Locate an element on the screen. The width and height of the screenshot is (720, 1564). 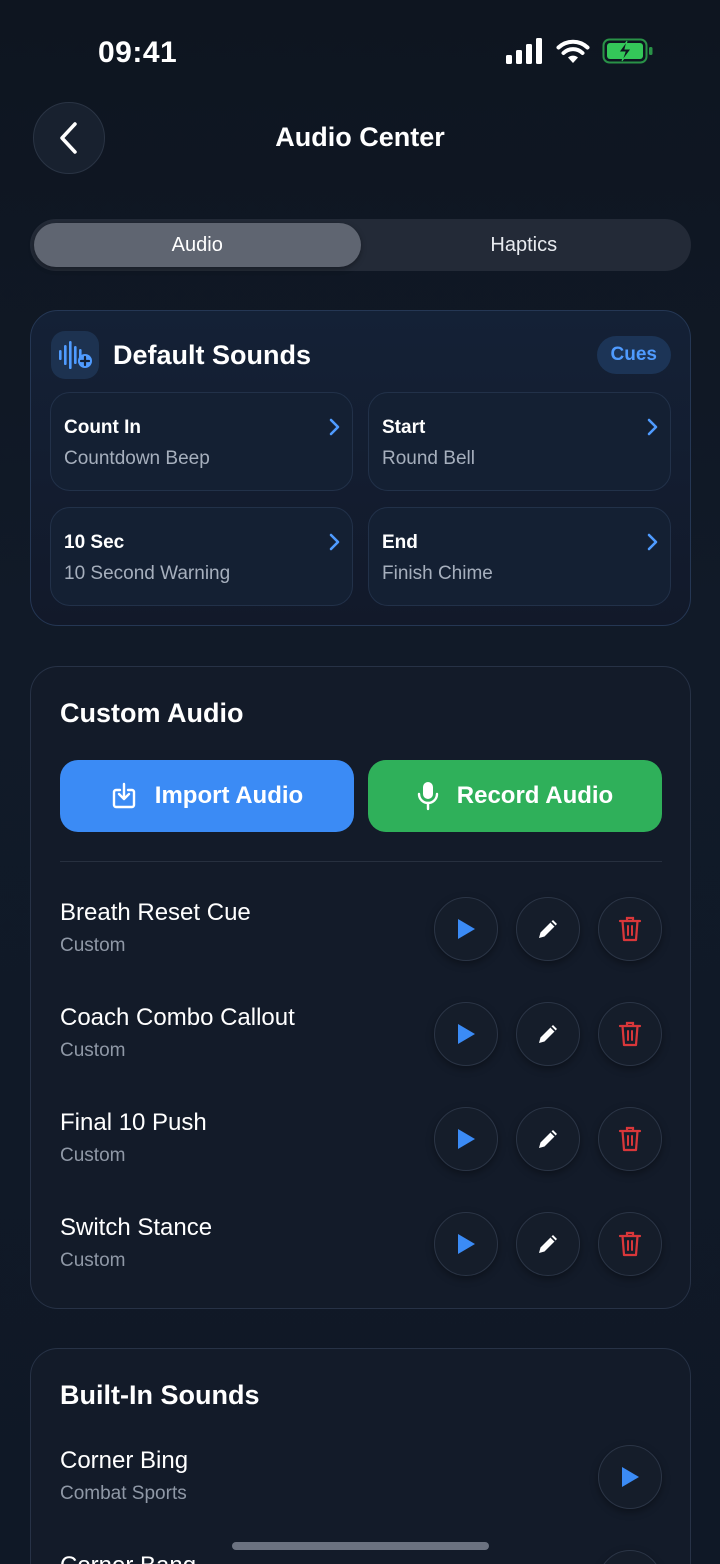
cue-label: Start is located at coordinates (404, 427).